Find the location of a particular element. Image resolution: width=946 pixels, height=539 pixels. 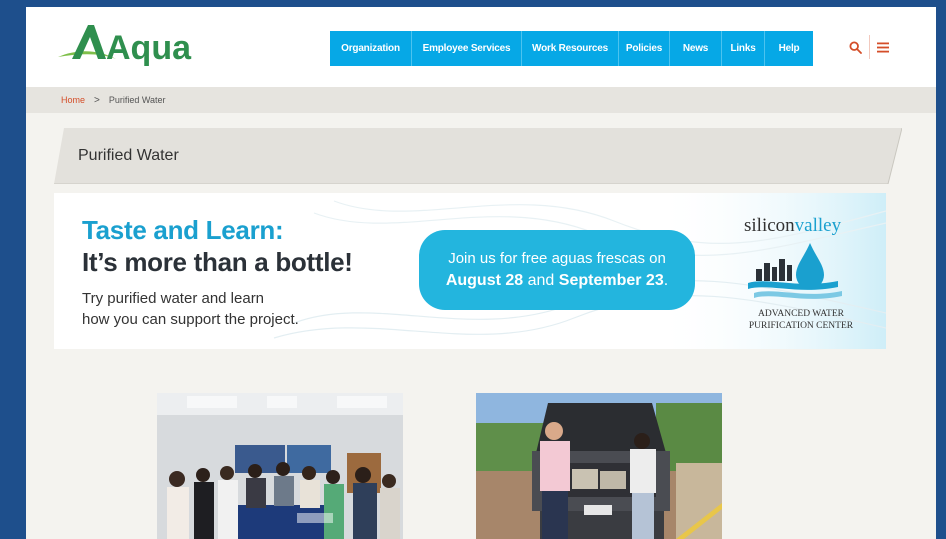

group-photo-image is located at coordinates (280, 466).